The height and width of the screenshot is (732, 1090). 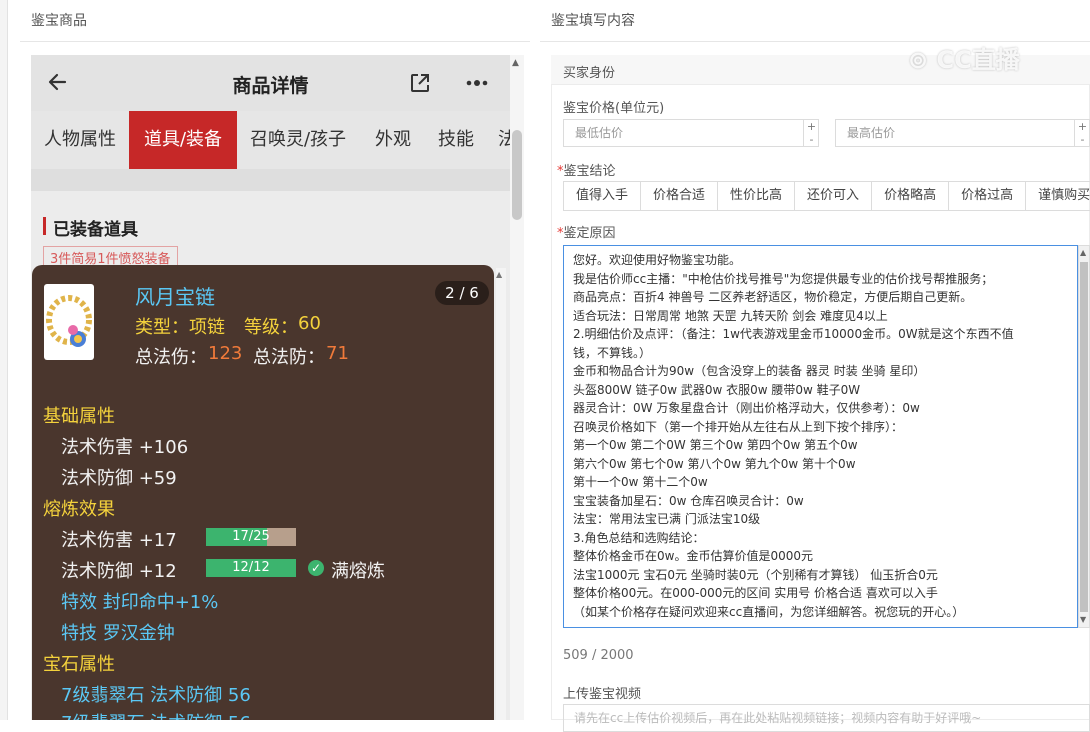 What do you see at coordinates (499, 274) in the screenshot?
I see `popup-scroll-up-icon: ▲` at bounding box center [499, 274].